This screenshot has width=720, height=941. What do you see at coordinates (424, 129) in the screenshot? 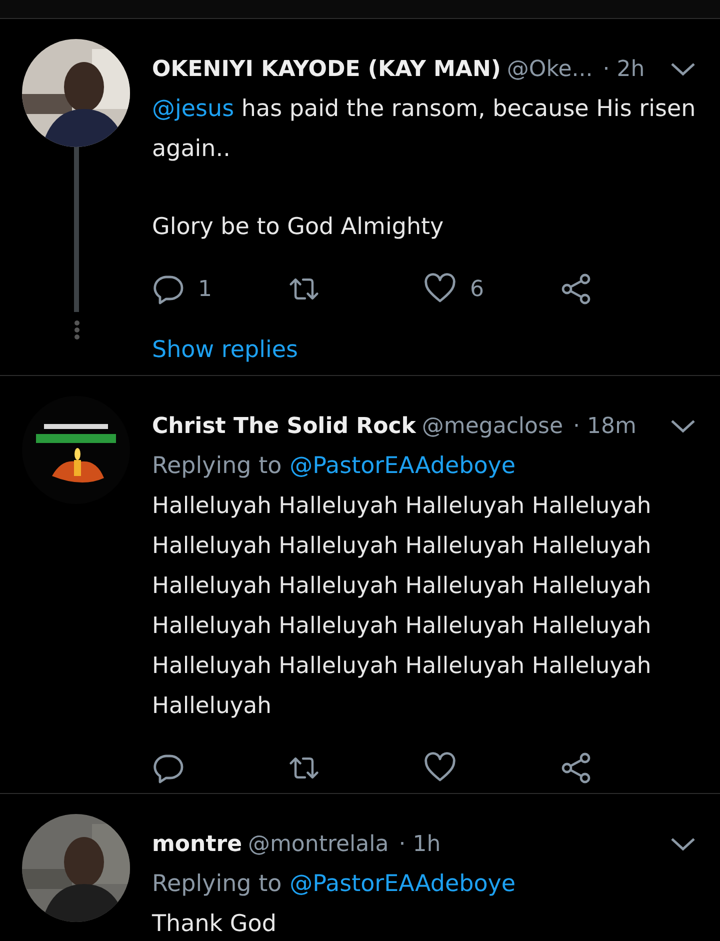
I see `tweet-text: @jesus has paid the ransom, because His risen again..` at bounding box center [424, 129].